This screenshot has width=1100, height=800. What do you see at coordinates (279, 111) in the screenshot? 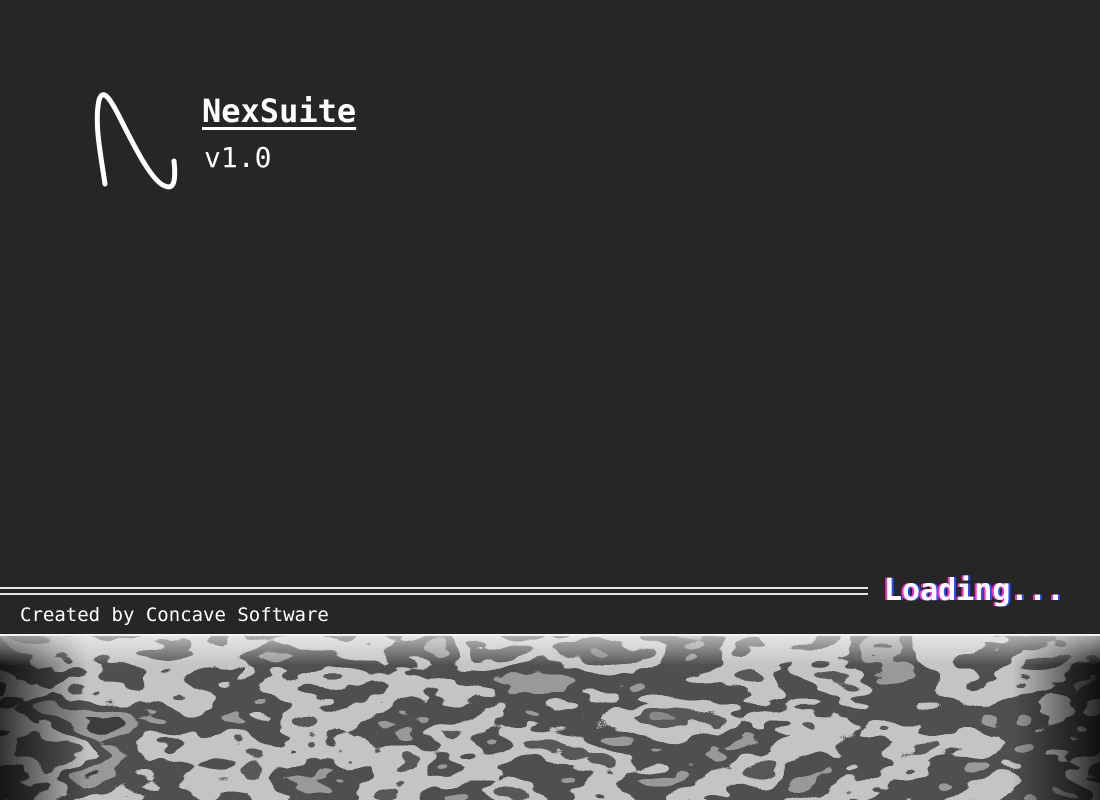
I see `app-name: NexSuite` at bounding box center [279, 111].